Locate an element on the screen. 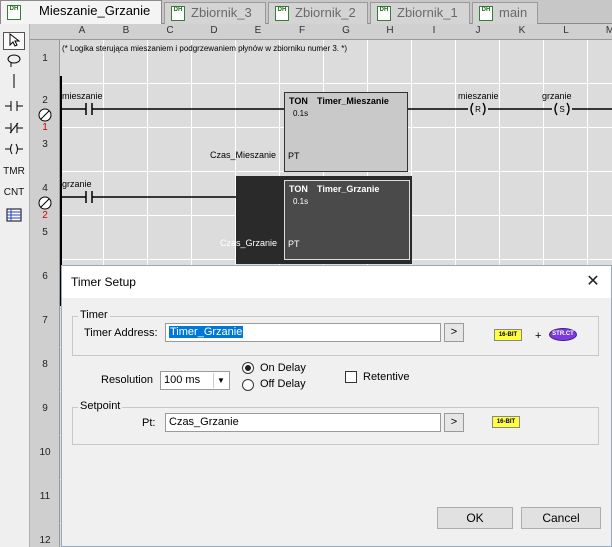 The width and height of the screenshot is (612, 547). tab-mieszanie-grzanie: DH Mieszanie_Grzanie is located at coordinates (81, 12).